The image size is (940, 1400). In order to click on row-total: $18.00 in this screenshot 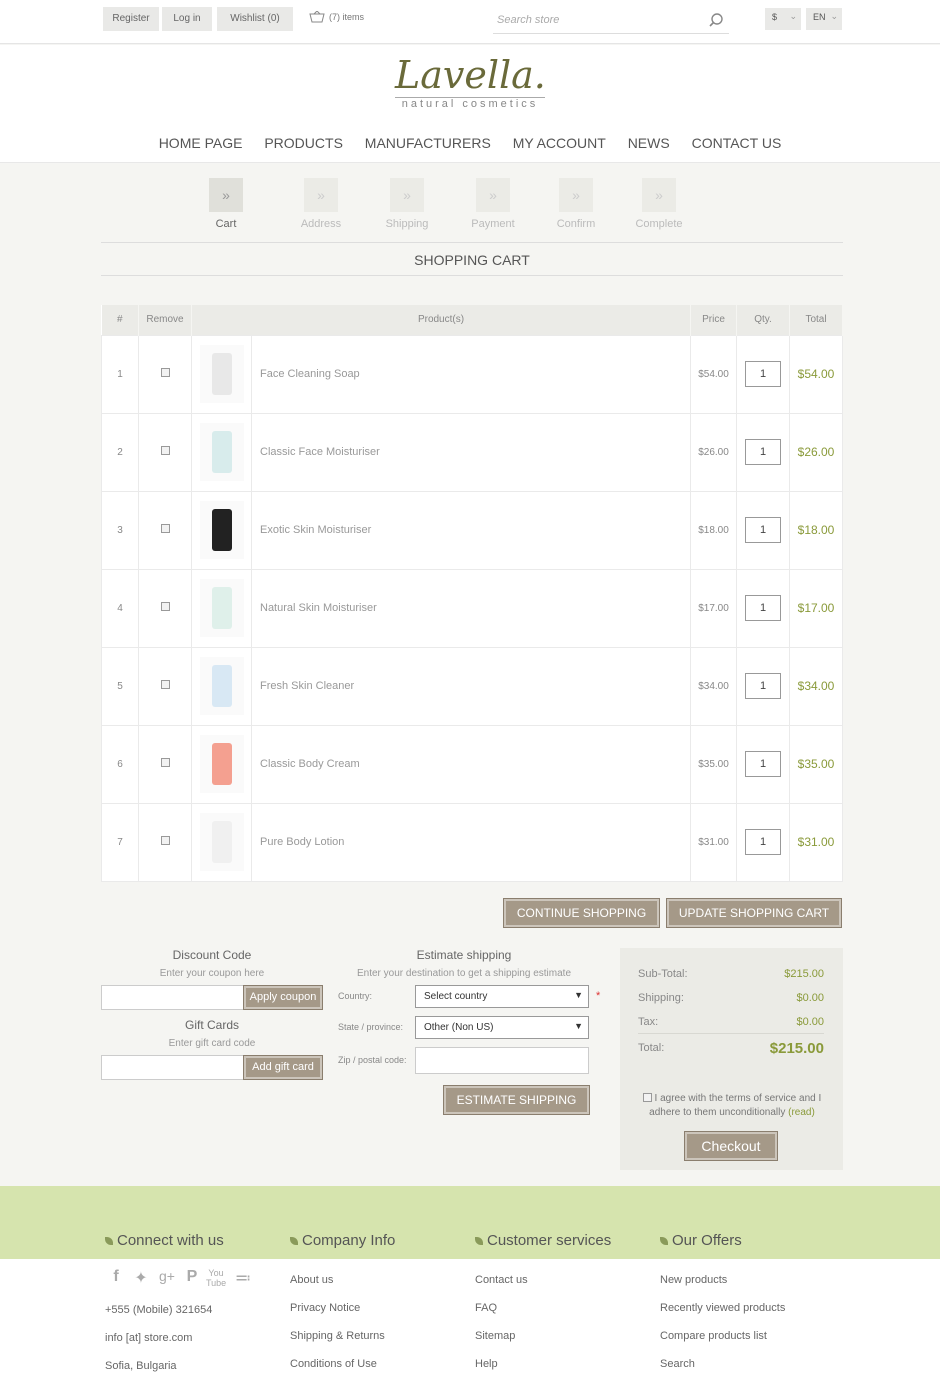, I will do `click(816, 530)`.